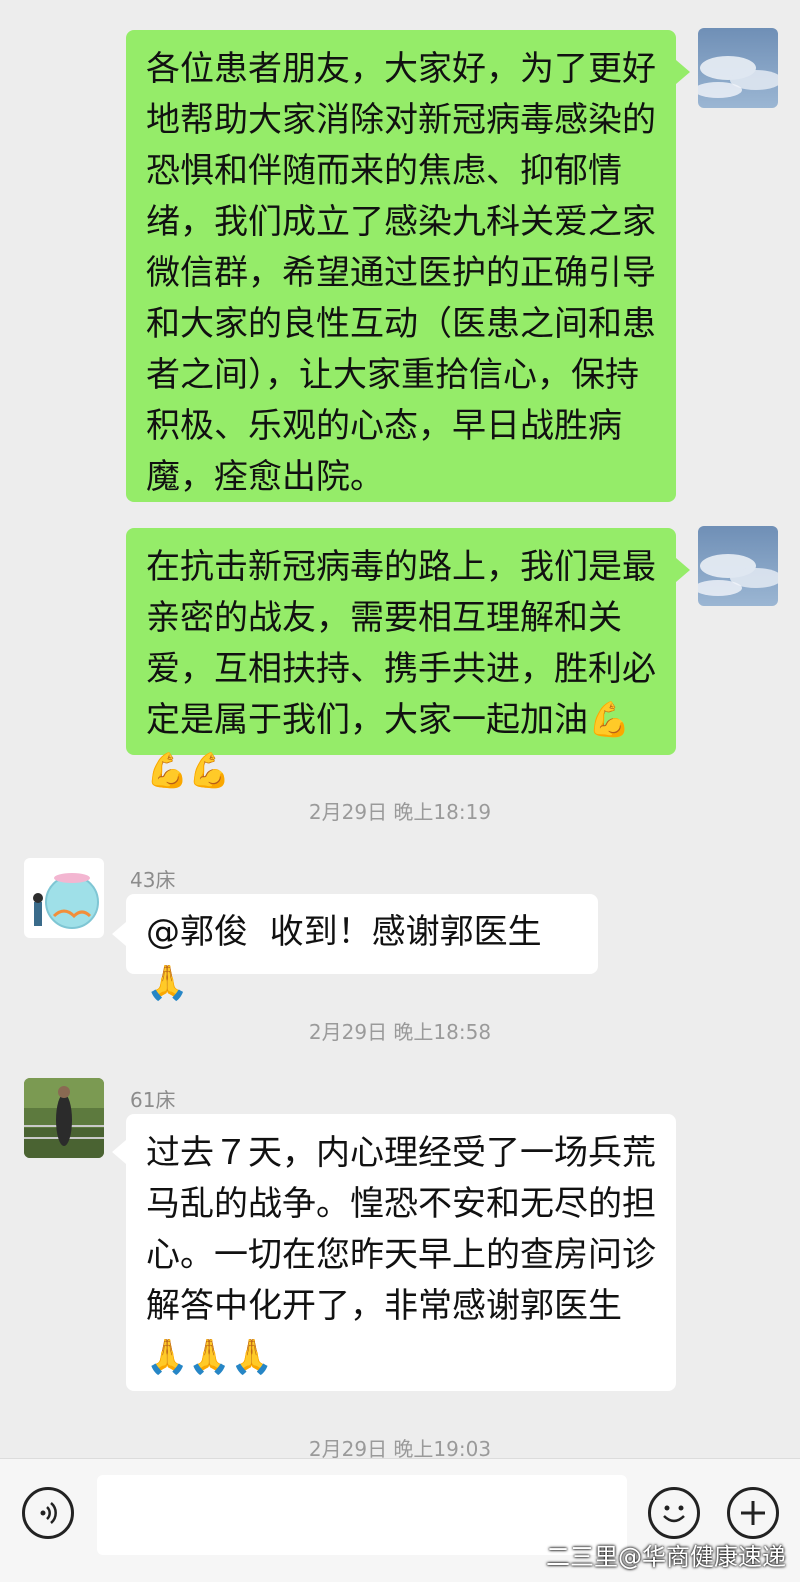 Image resolution: width=800 pixels, height=1582 pixels. I want to click on voice-icon, so click(48, 1513).